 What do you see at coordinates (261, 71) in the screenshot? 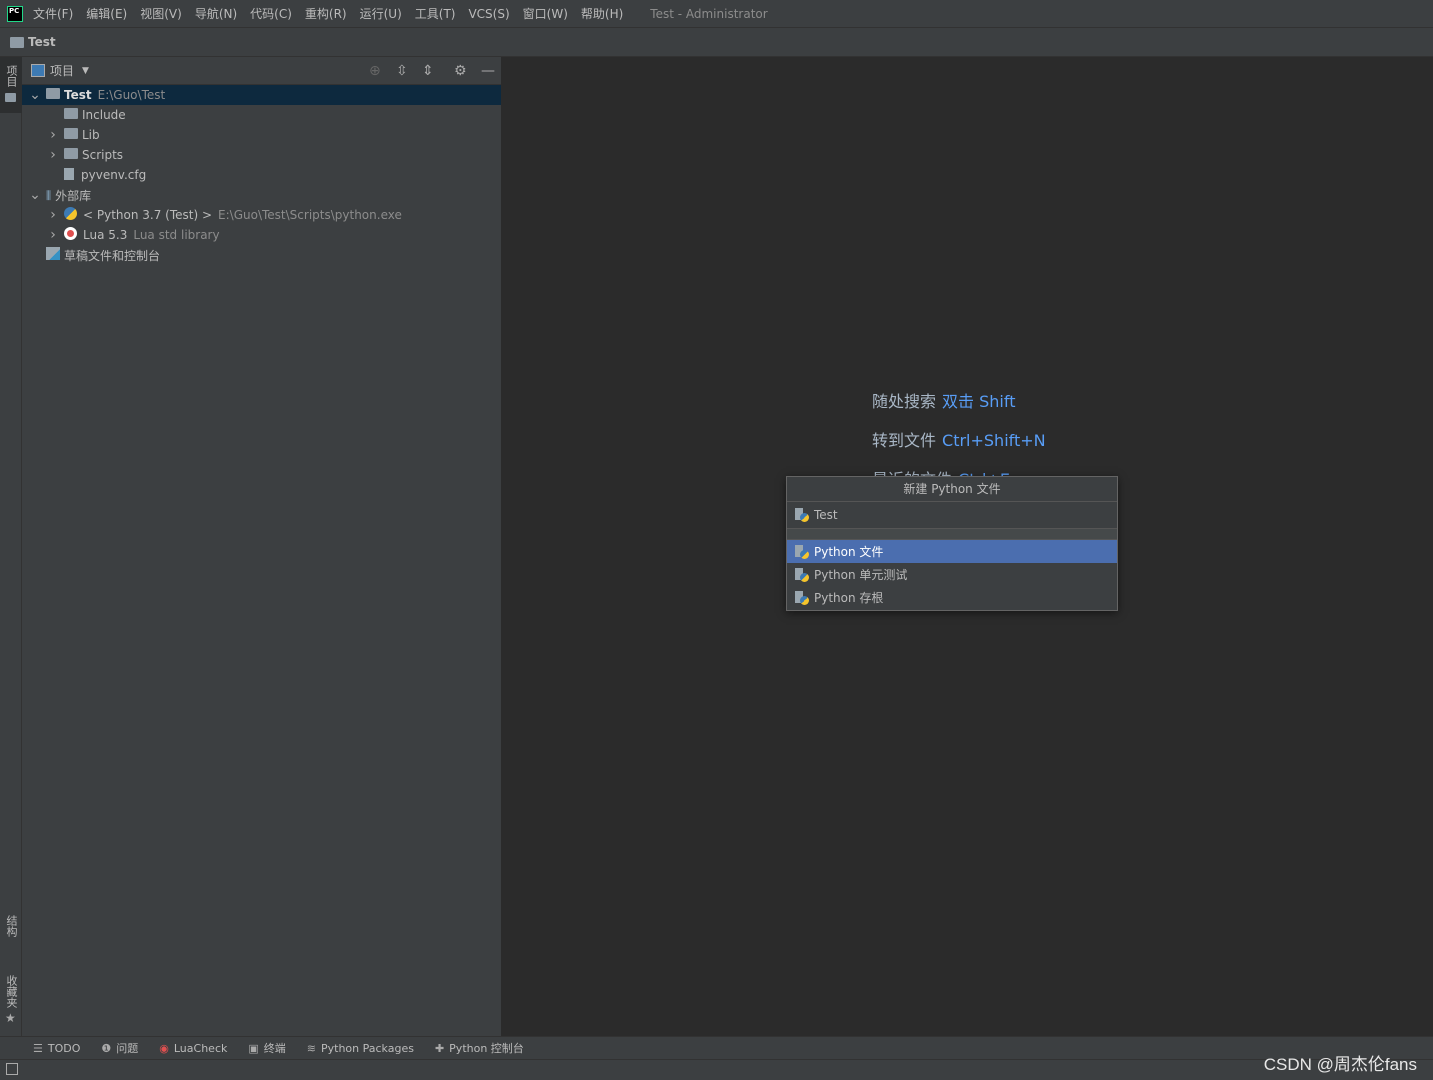
I see `project-panel-header: 项目 ▼ ⊕ ⇳ ⇕ ⚙ —` at bounding box center [261, 71].